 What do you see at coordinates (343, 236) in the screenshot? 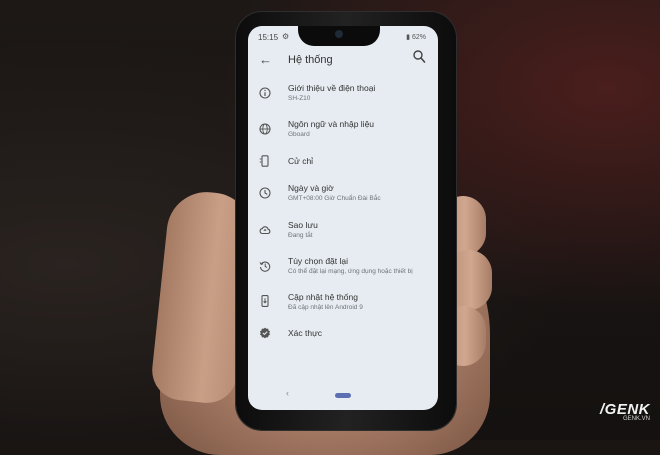
I see `settings-item-backup: Sao lưu Đang tắt` at bounding box center [343, 236].